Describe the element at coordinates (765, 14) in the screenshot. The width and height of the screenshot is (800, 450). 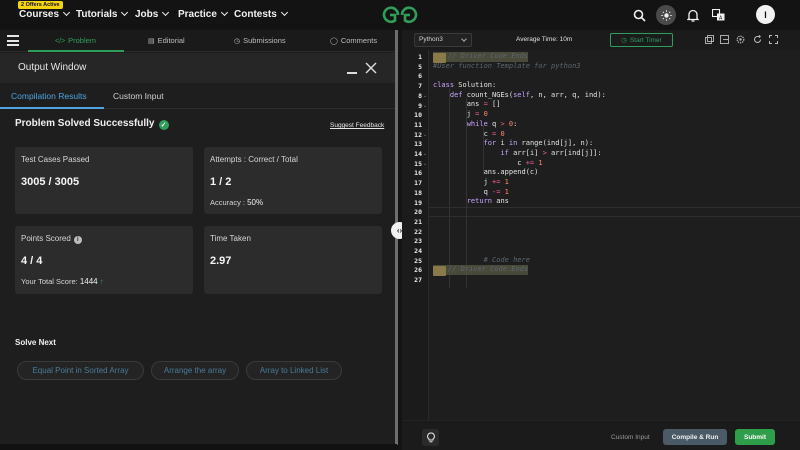
I see `user-avatar: I` at that location.